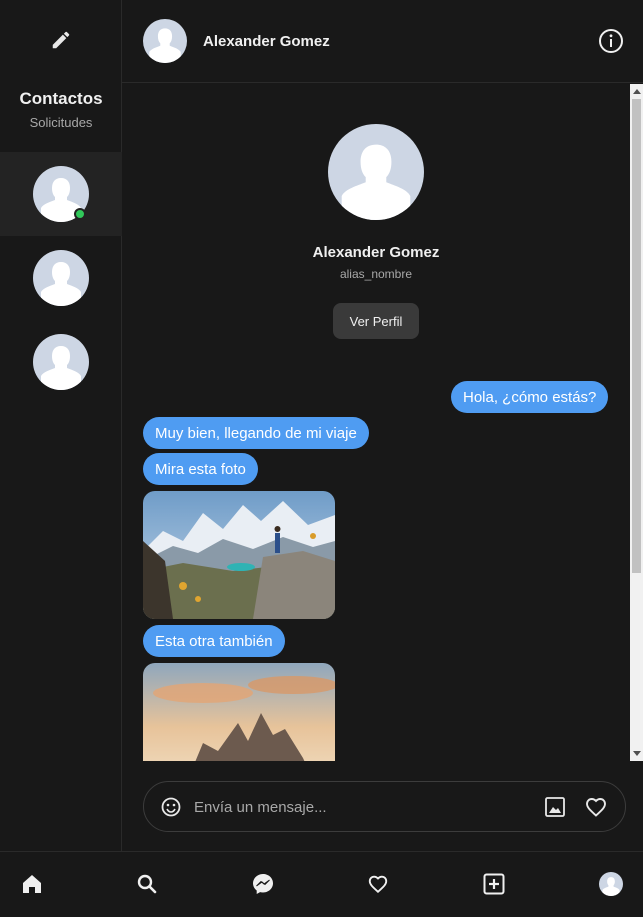 The width and height of the screenshot is (643, 917). Describe the element at coordinates (376, 321) in the screenshot. I see `view-profile-button: Ver Perfil` at that location.